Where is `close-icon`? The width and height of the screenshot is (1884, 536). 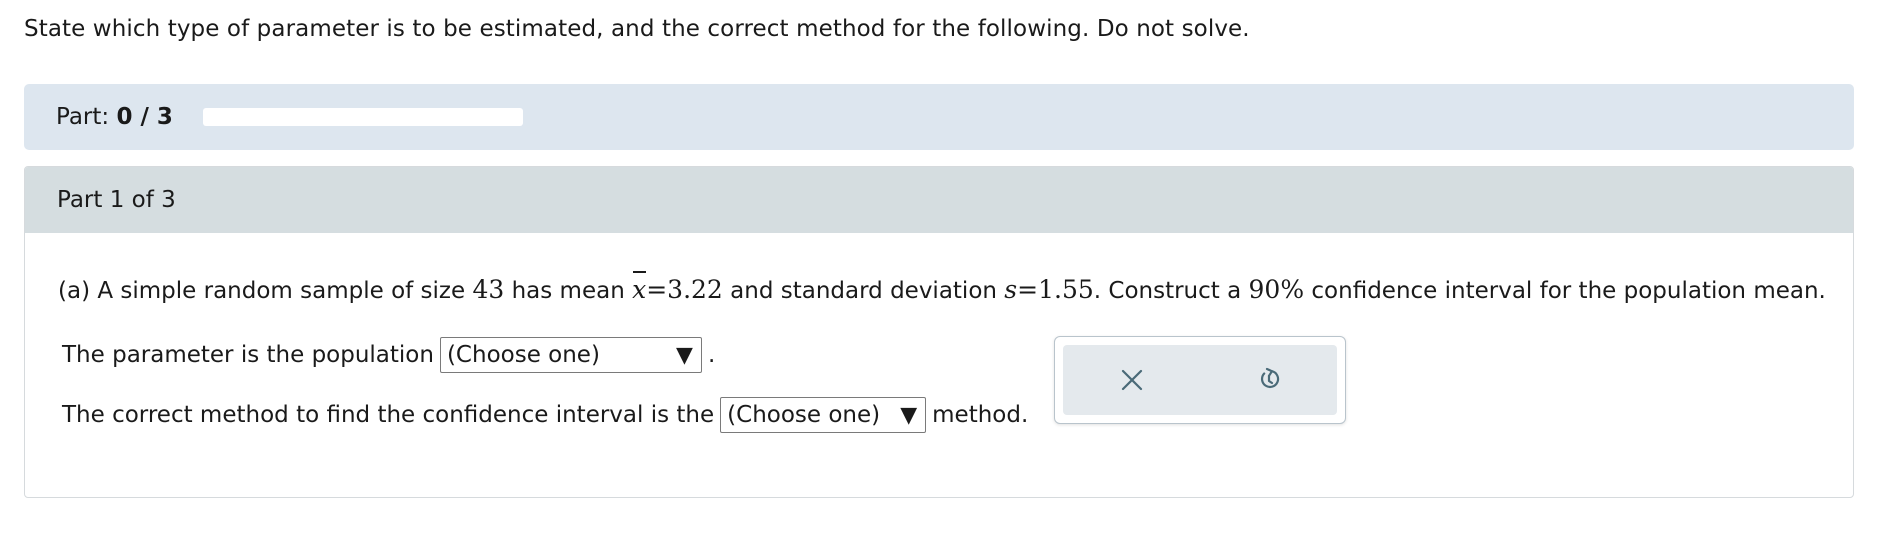 close-icon is located at coordinates (1131, 380).